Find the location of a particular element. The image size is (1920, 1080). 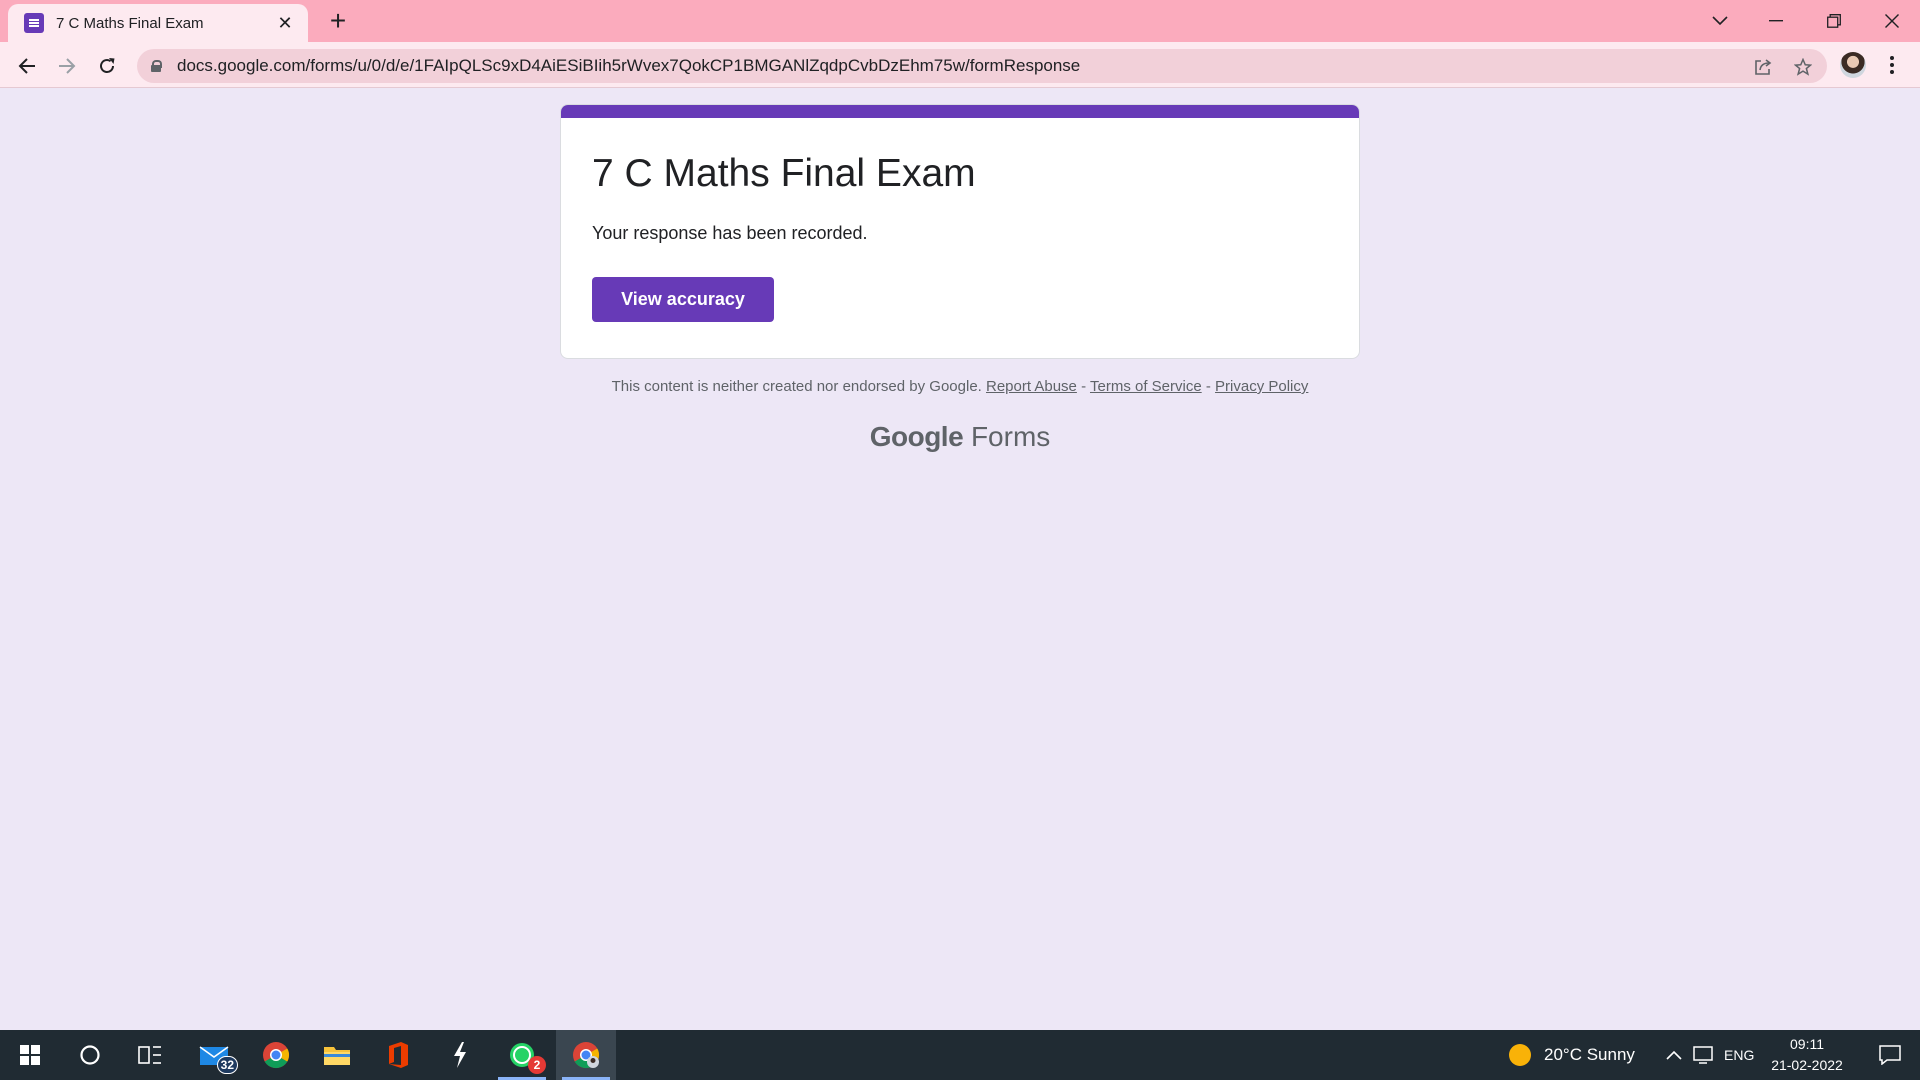

notification-center-icon is located at coordinates (1890, 1055).